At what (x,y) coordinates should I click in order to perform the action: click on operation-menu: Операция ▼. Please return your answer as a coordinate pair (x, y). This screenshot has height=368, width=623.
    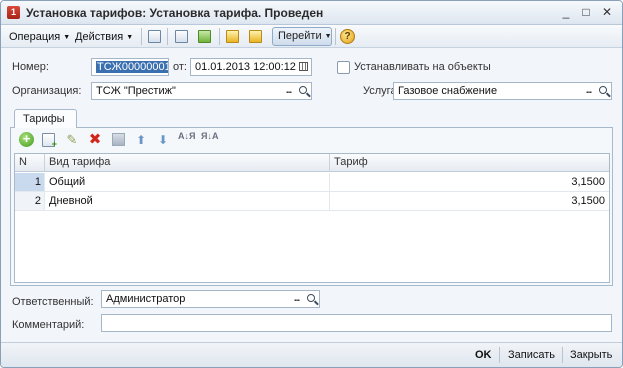
    Looking at the image, I should click on (39, 37).